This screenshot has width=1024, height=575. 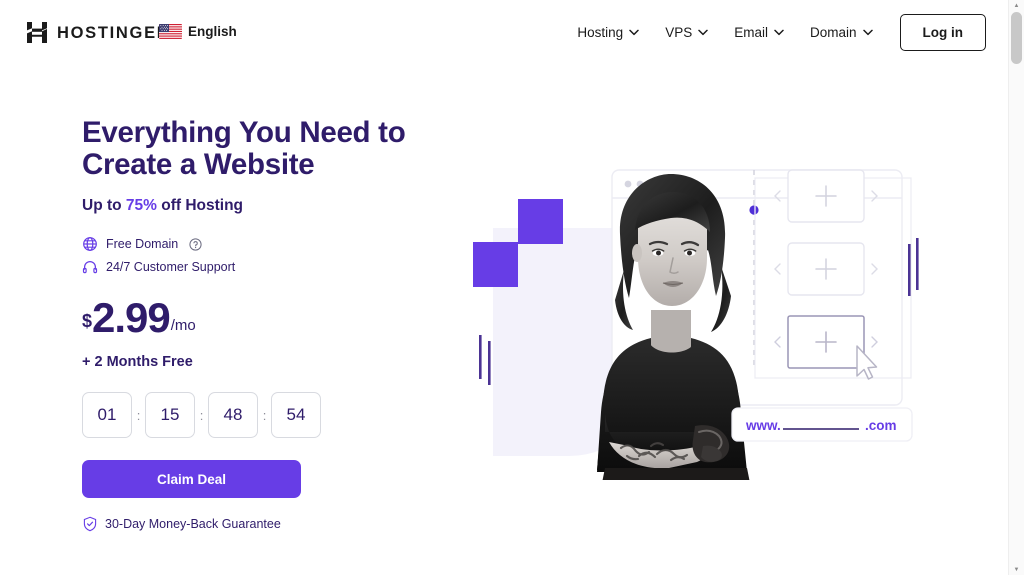 I want to click on price-block: $ 2.99 /mo, so click(x=247, y=318).